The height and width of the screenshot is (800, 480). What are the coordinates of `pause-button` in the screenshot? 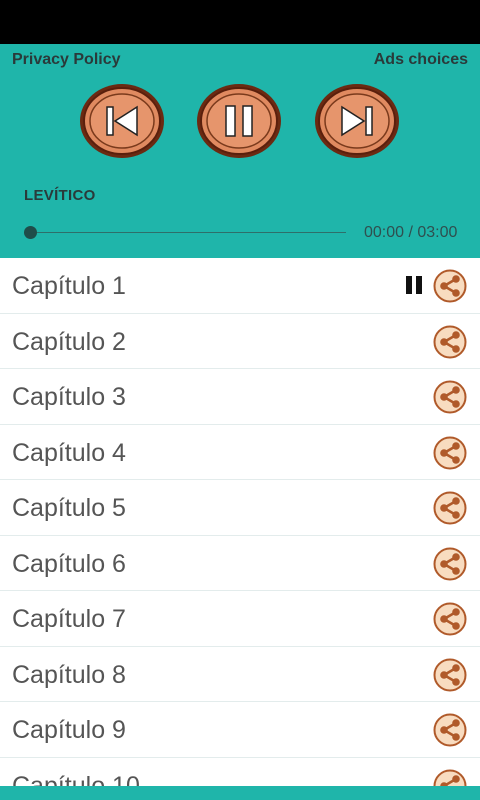 It's located at (239, 121).